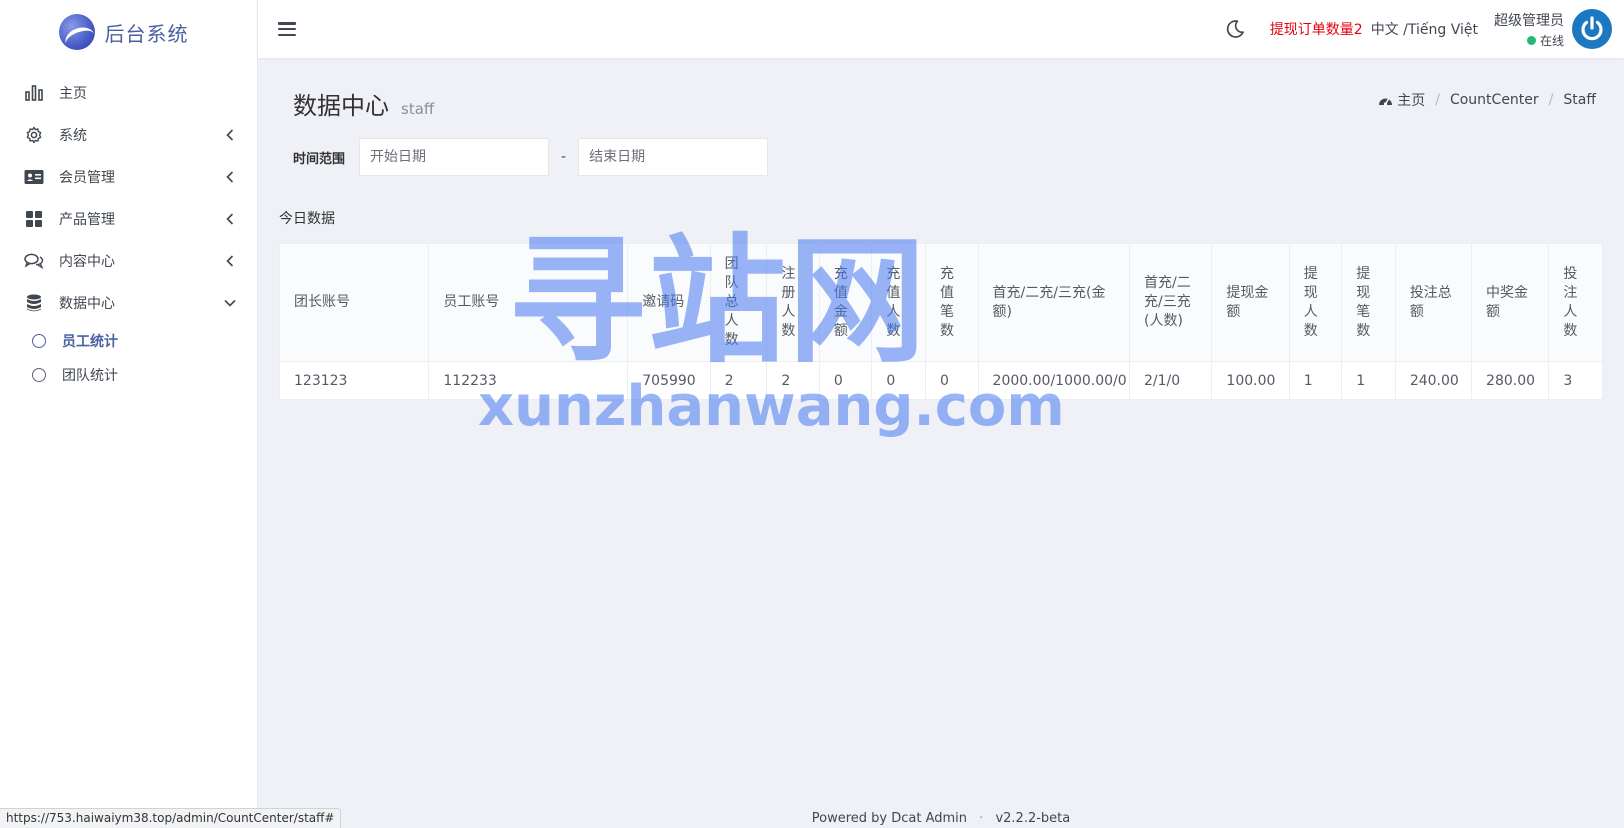 Image resolution: width=1624 pixels, height=828 pixels. Describe the element at coordinates (34, 219) in the screenshot. I see `grid-icon` at that location.